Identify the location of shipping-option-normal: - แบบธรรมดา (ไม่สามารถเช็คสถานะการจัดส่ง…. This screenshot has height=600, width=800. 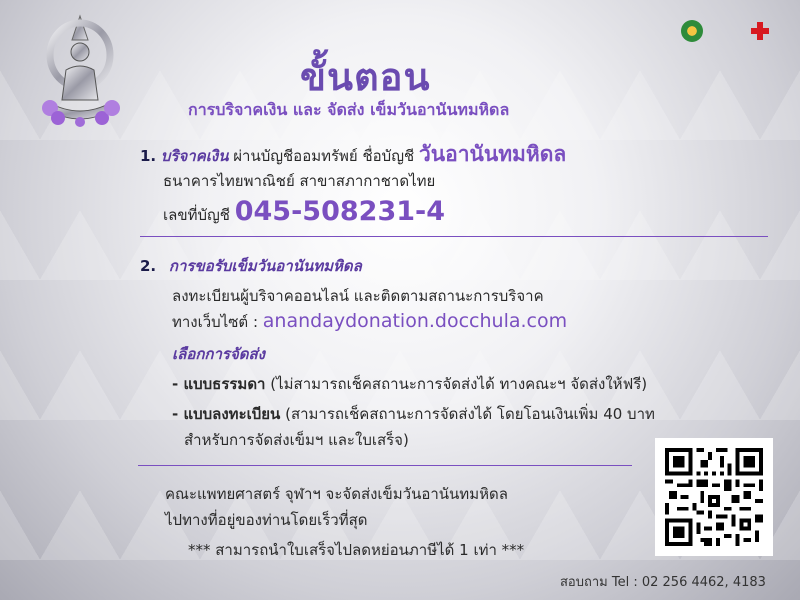
(409, 384).